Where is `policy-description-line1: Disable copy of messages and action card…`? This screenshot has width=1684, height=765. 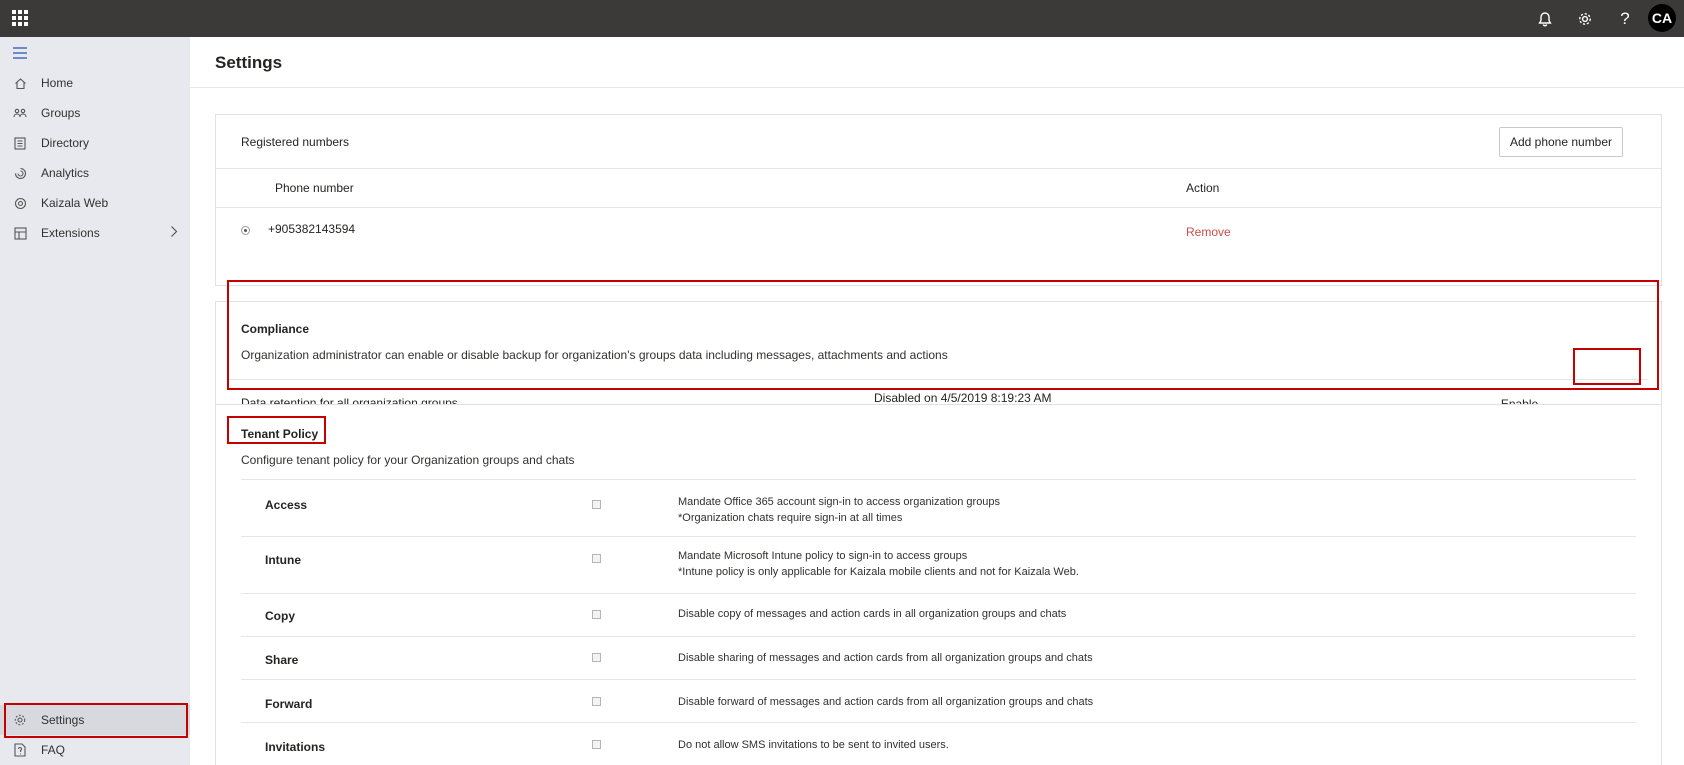 policy-description-line1: Disable copy of messages and action card… is located at coordinates (872, 614).